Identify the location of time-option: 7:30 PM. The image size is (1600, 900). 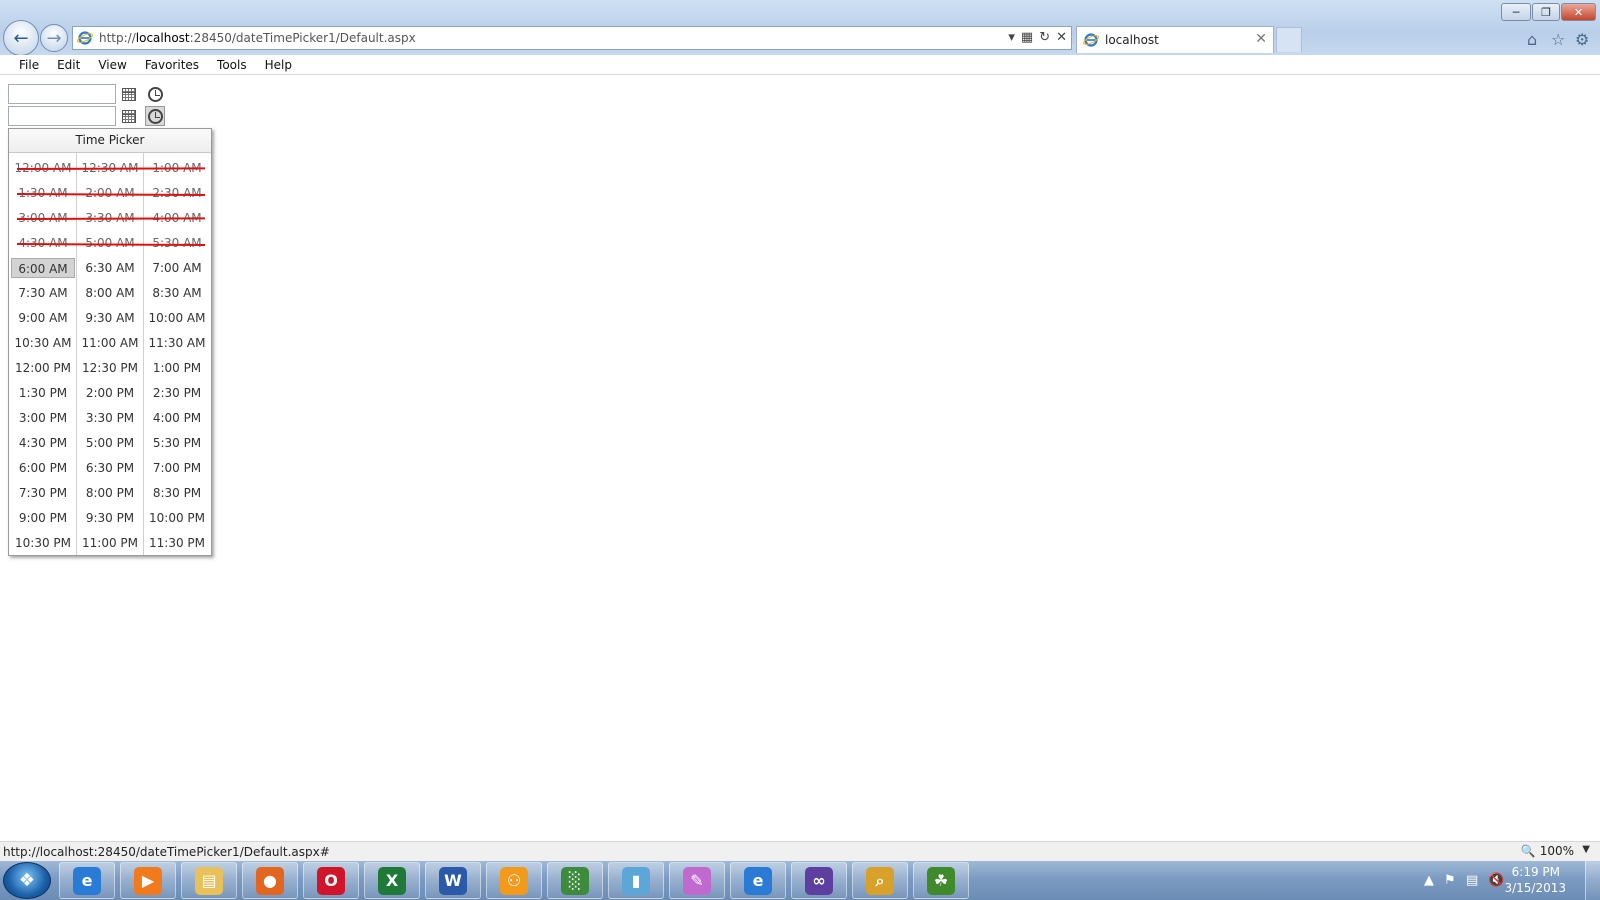
(43, 493).